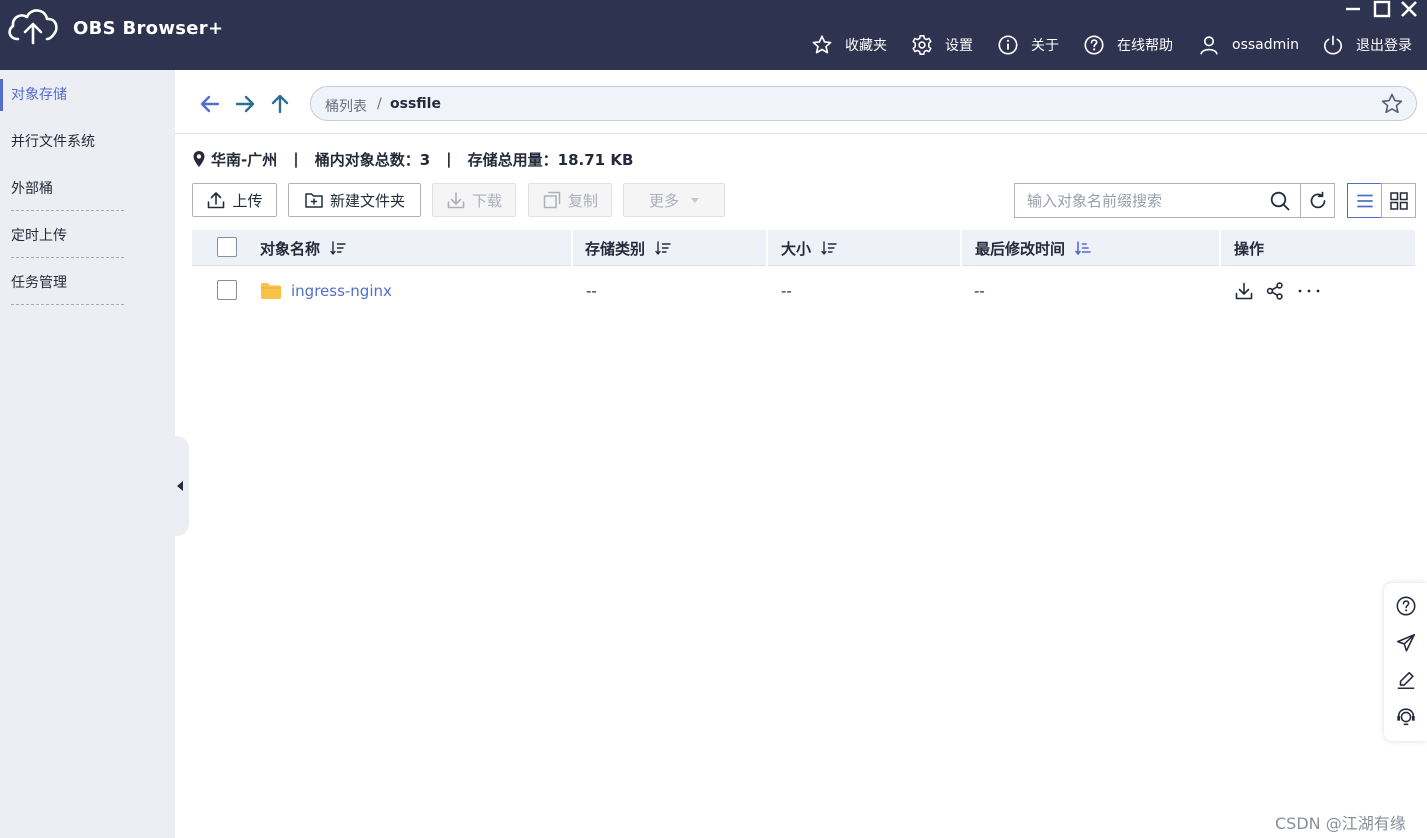 Image resolution: width=1427 pixels, height=838 pixels. What do you see at coordinates (314, 200) in the screenshot?
I see `new-folder-icon` at bounding box center [314, 200].